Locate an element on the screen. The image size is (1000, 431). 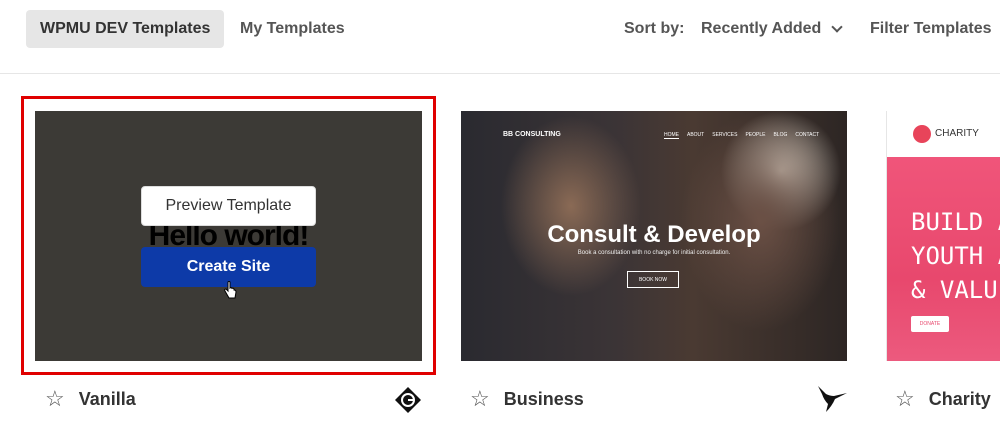
charity-logo-icon is located at coordinates (922, 134).